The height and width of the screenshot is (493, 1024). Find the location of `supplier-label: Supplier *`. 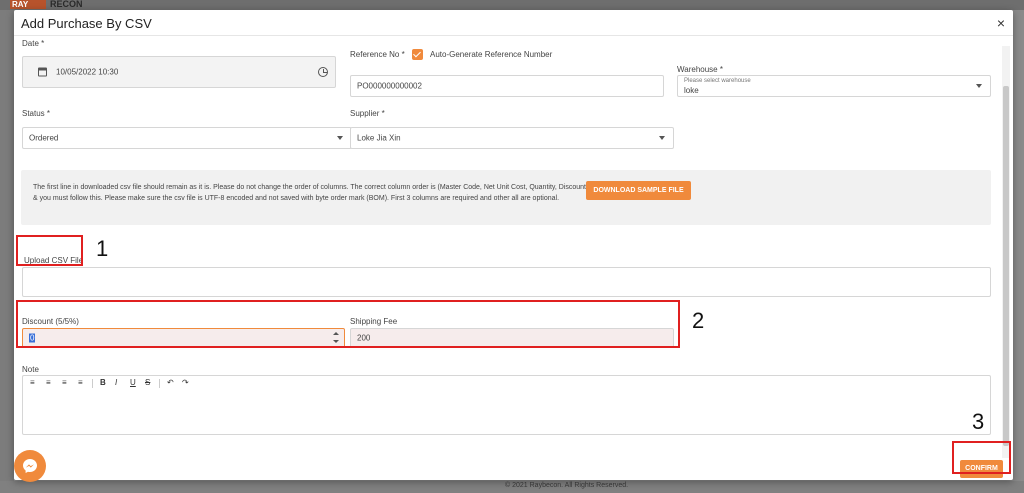

supplier-label: Supplier * is located at coordinates (367, 113).